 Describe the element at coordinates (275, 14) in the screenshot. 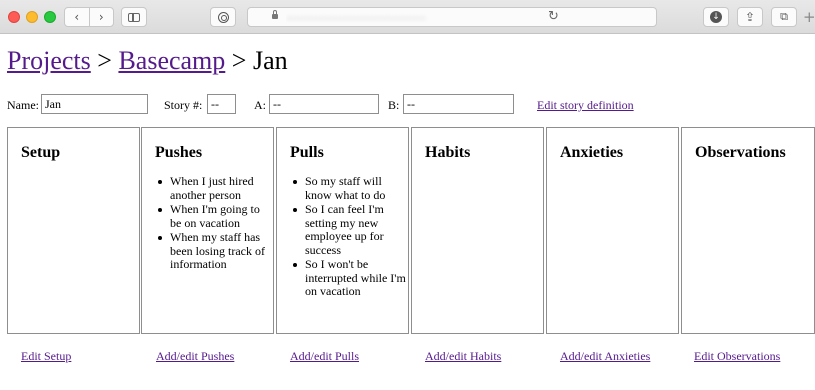

I see `lock-icon` at that location.